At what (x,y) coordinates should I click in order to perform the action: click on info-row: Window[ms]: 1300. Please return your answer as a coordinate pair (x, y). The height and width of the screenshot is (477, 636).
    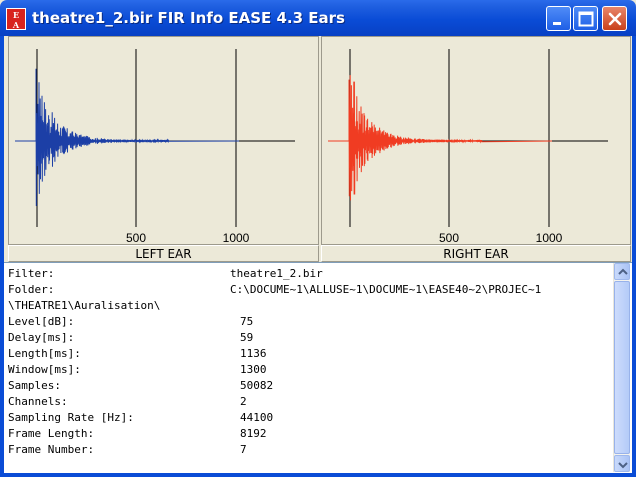
    Looking at the image, I should click on (310, 370).